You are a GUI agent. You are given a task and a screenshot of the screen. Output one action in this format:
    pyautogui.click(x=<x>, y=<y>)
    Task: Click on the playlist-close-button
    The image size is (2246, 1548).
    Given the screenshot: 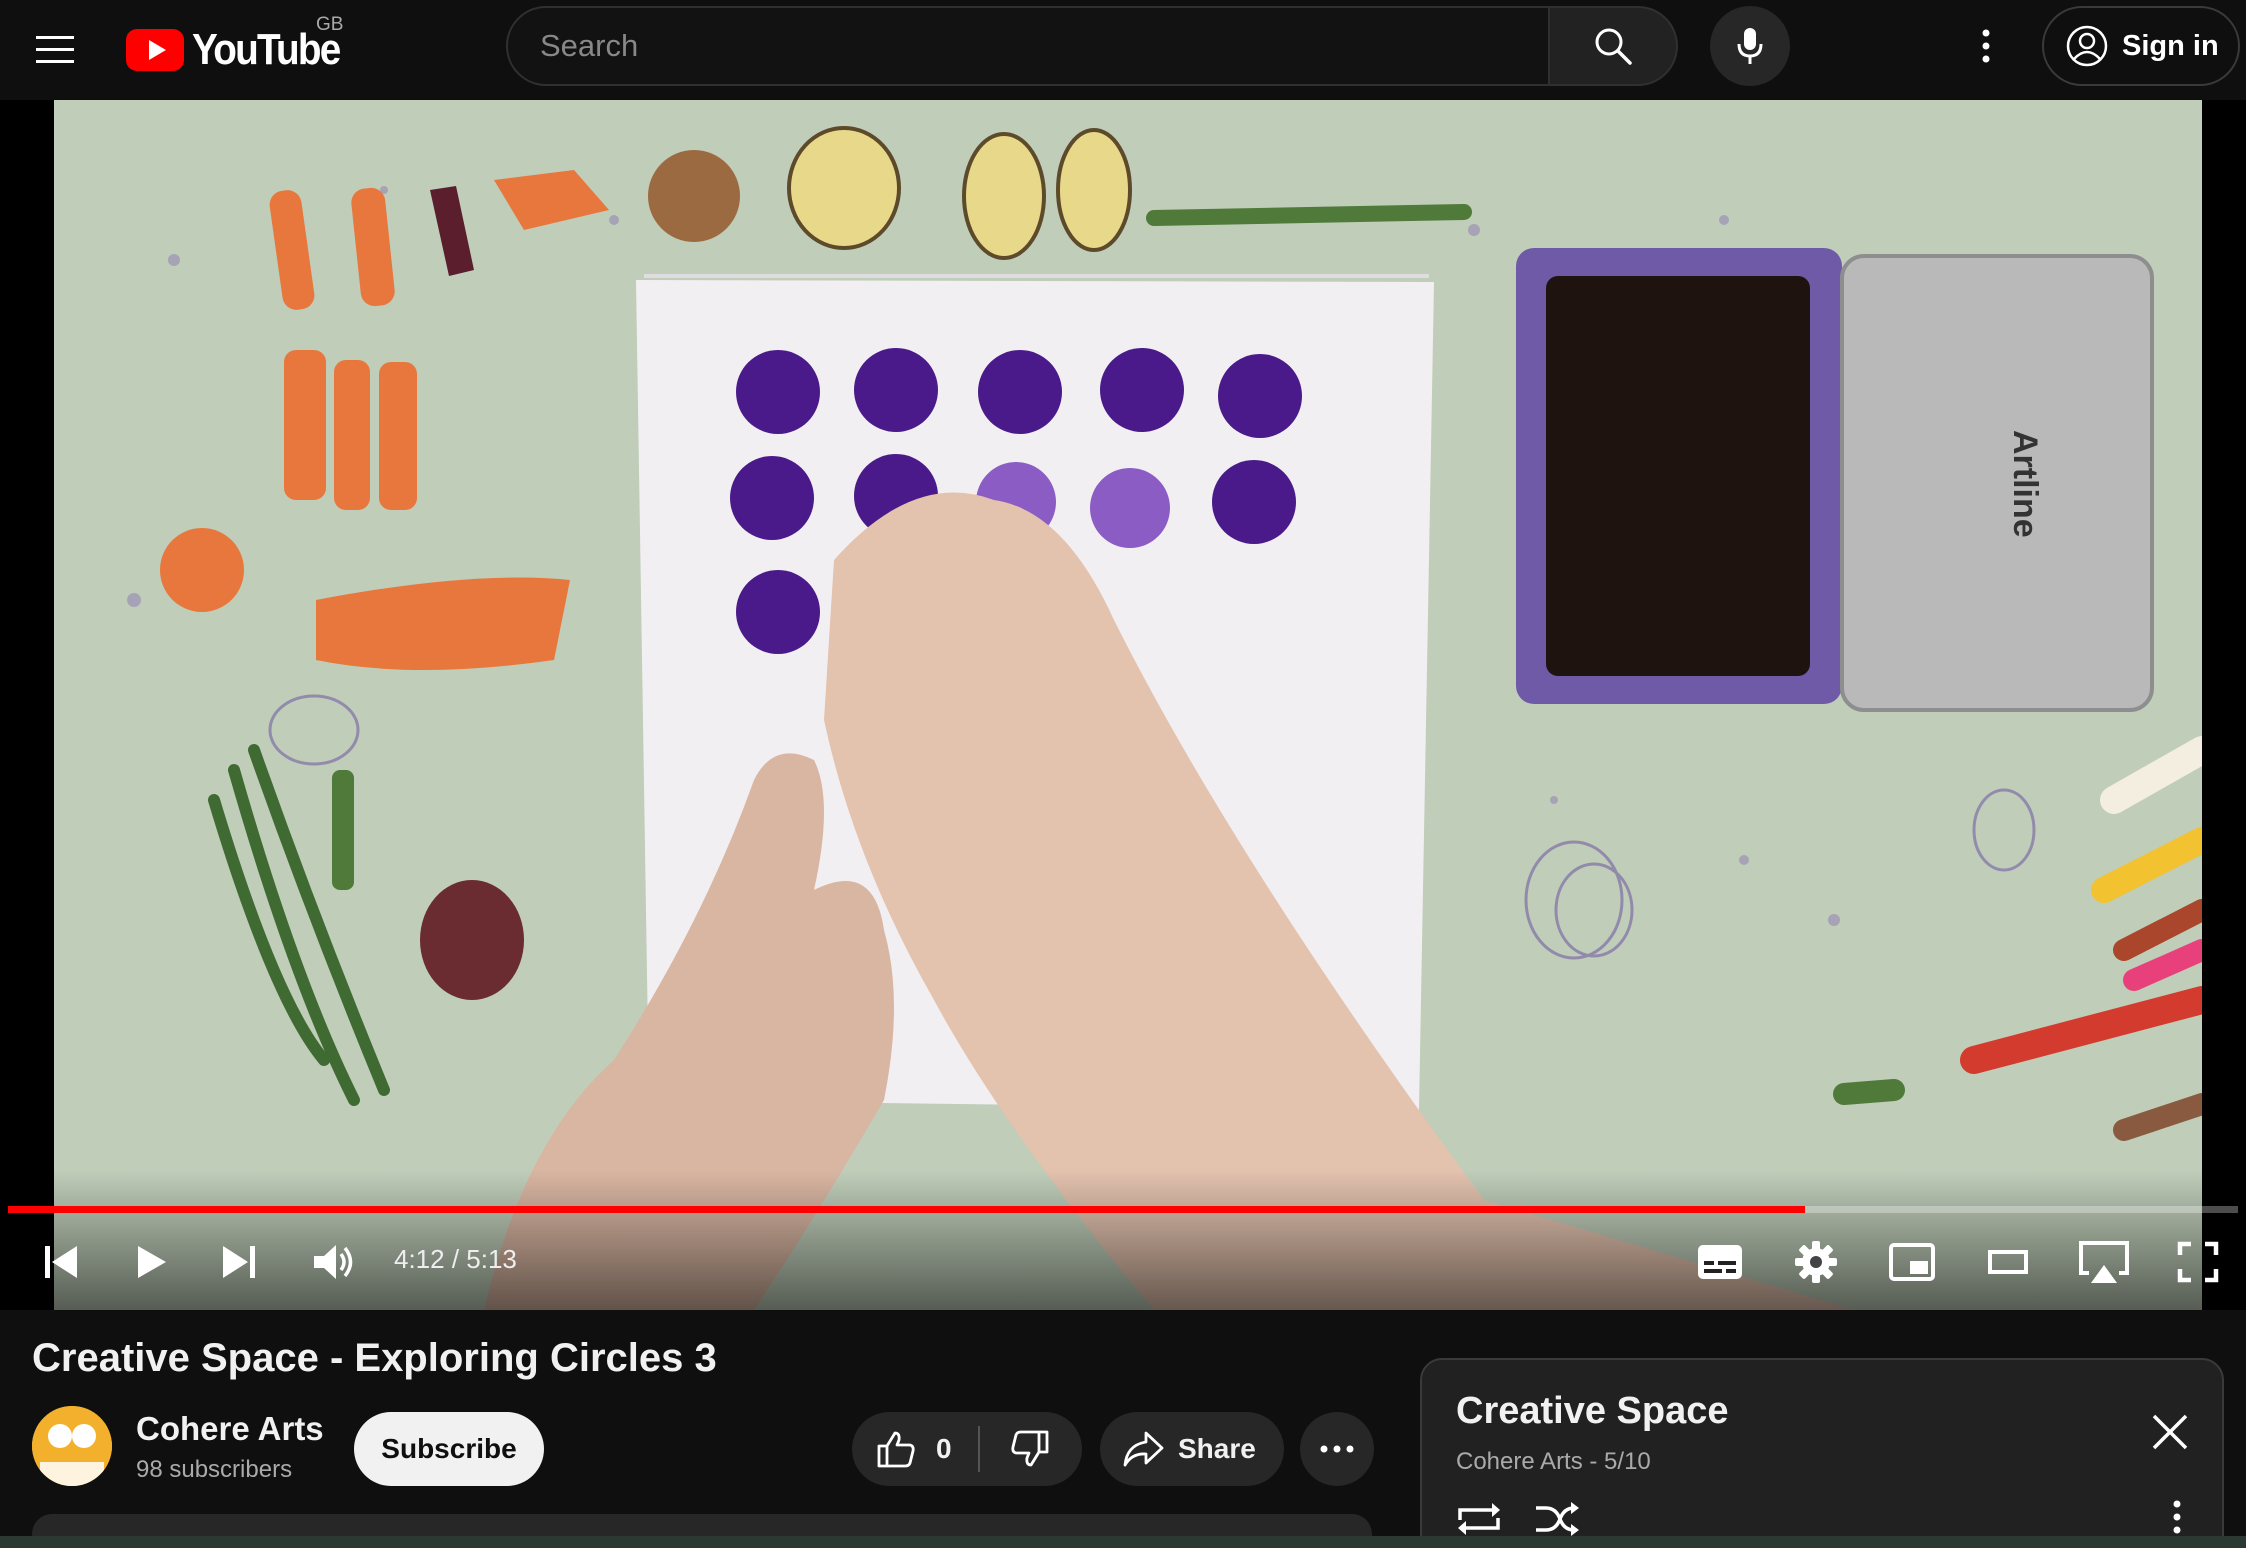 What is the action you would take?
    pyautogui.click(x=2170, y=1432)
    